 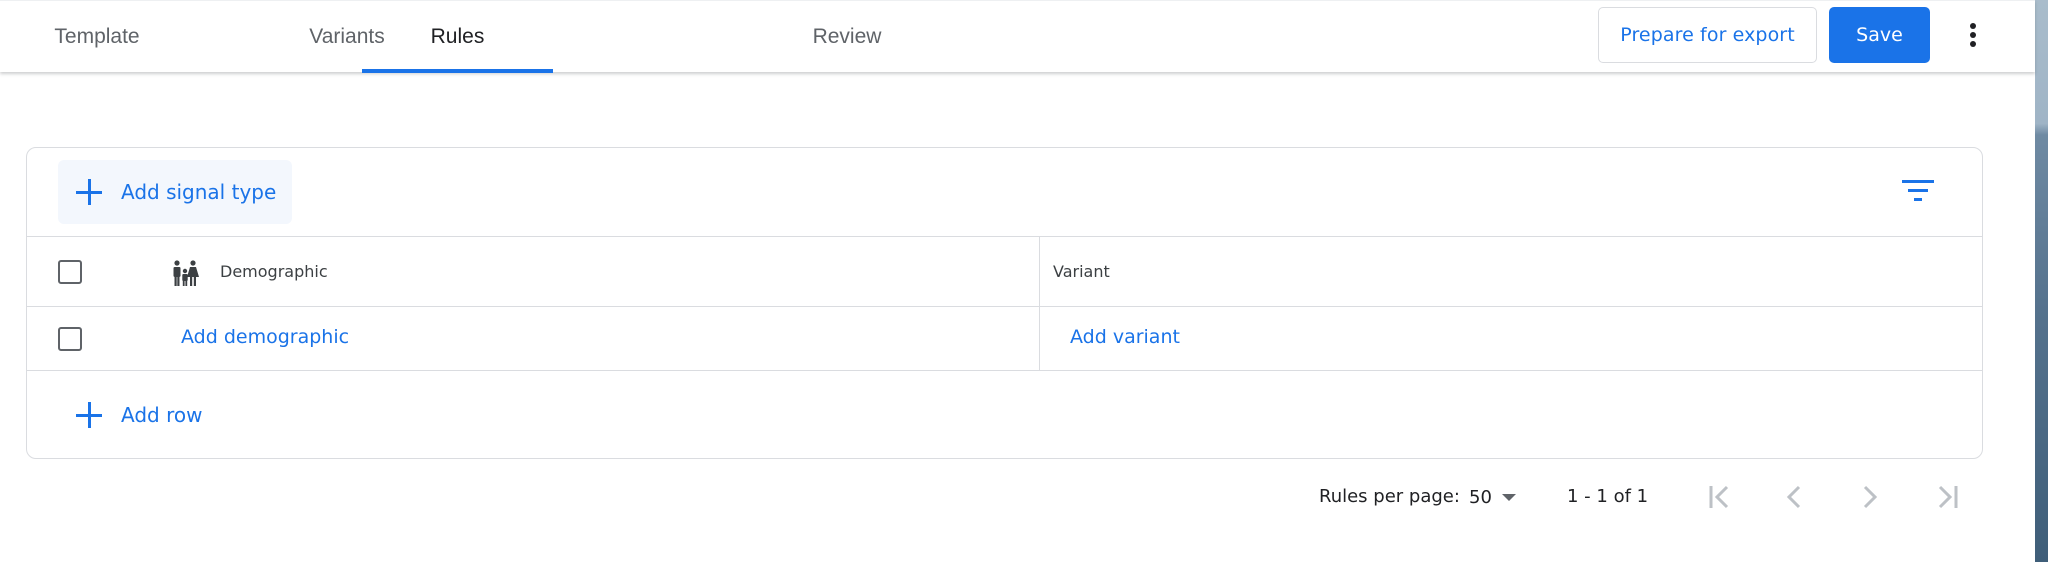 What do you see at coordinates (1608, 496) in the screenshot?
I see `page-range-text: 1 - 1 of 1` at bounding box center [1608, 496].